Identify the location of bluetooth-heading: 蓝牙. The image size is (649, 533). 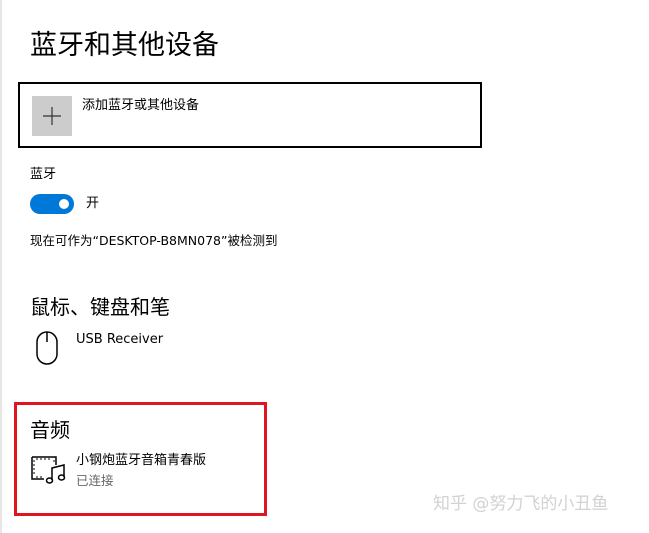
(43, 174).